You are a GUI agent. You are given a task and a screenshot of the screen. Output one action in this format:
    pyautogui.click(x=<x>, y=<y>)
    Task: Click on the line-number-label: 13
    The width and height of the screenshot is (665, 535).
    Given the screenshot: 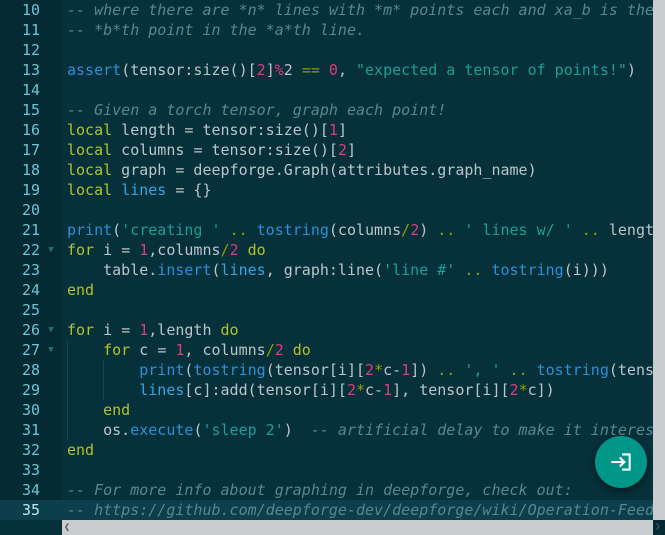 What is the action you would take?
    pyautogui.click(x=30, y=70)
    